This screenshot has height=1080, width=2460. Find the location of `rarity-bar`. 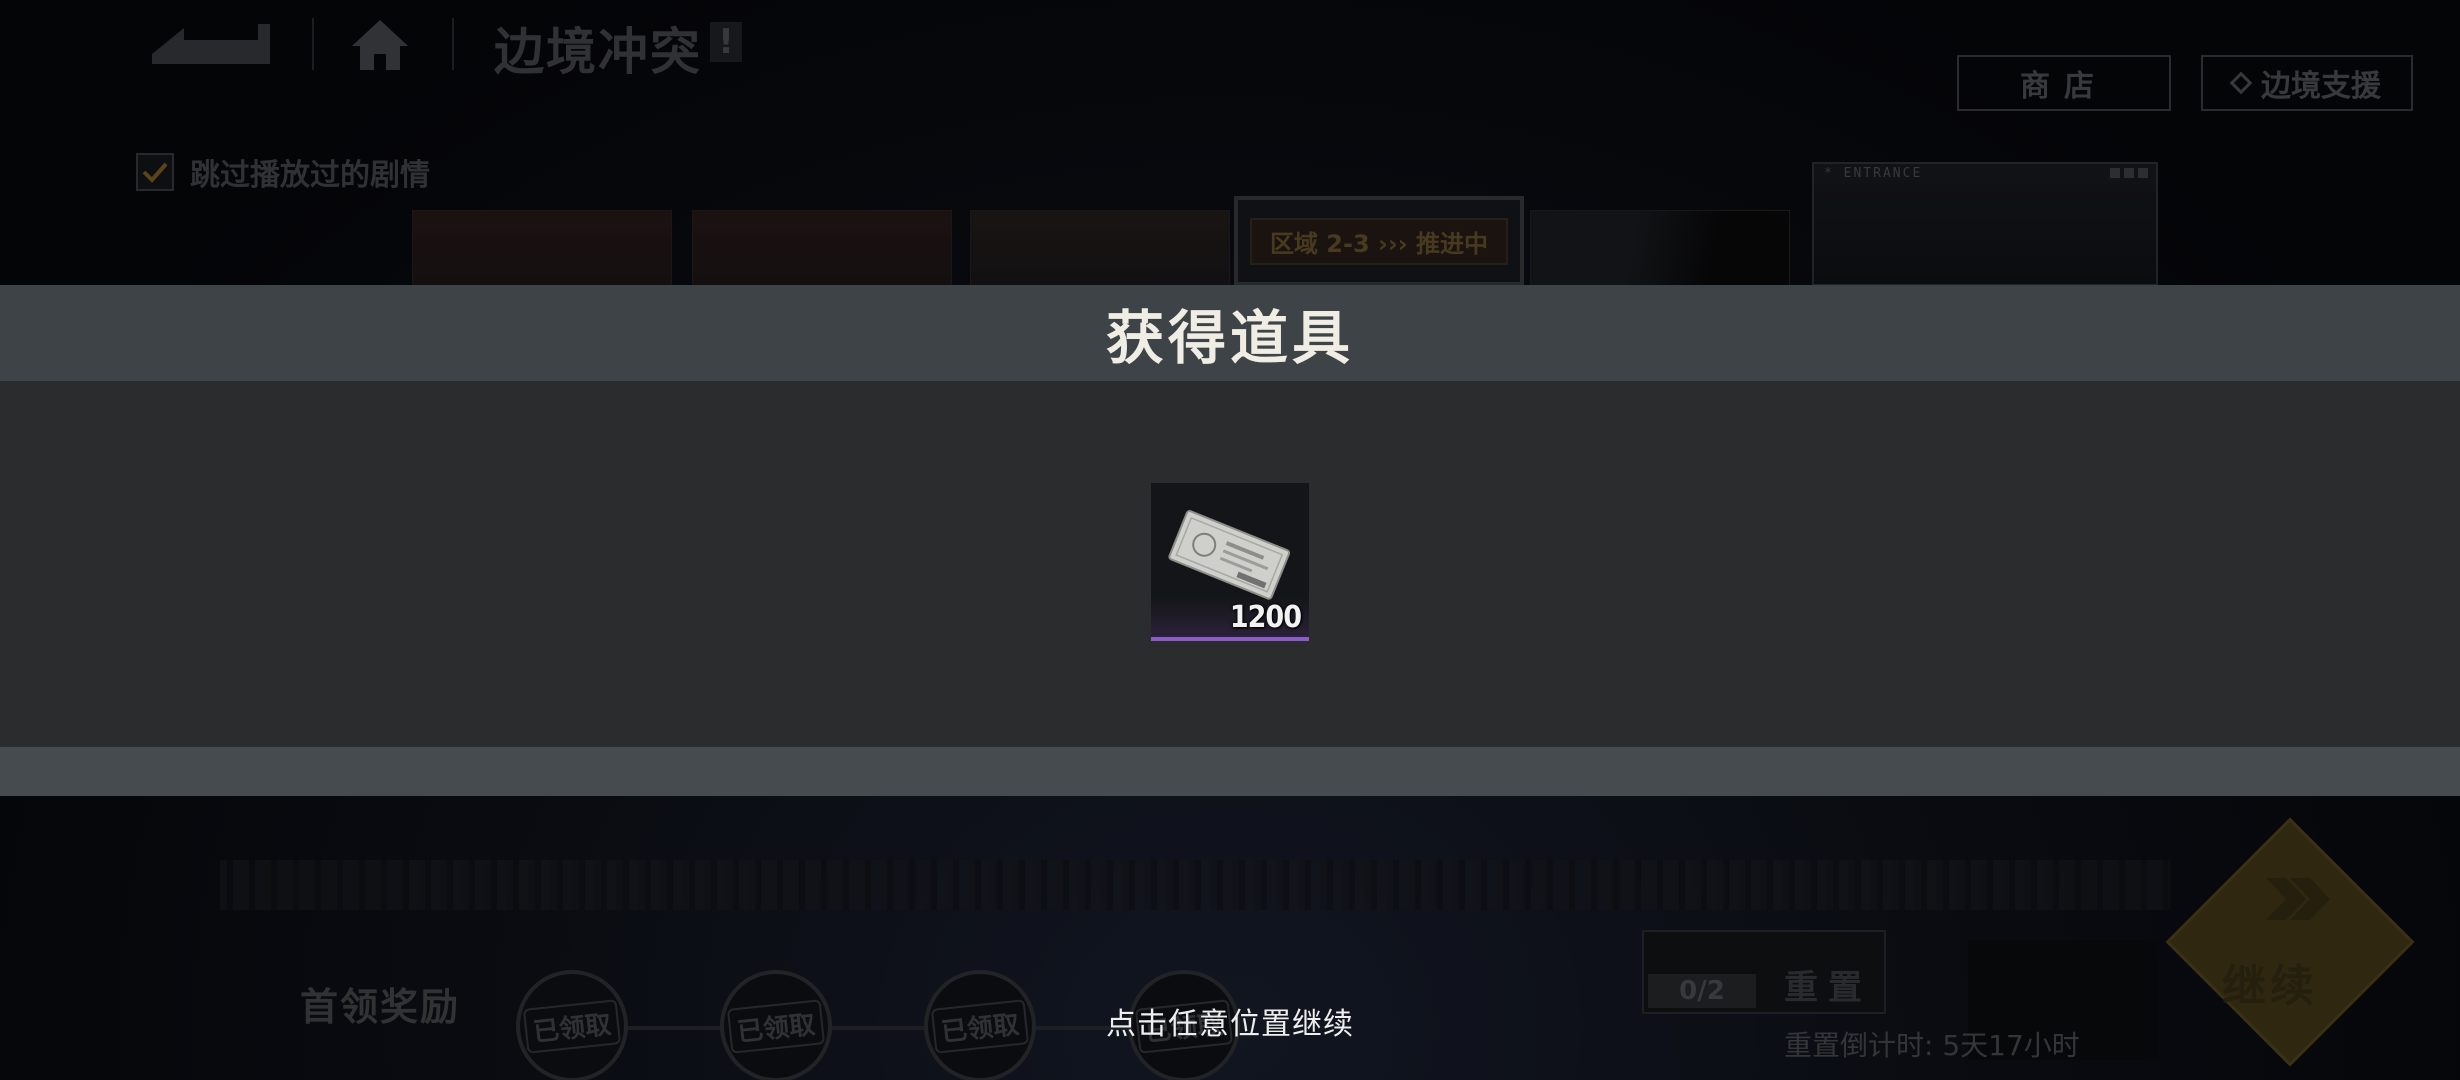

rarity-bar is located at coordinates (1230, 639).